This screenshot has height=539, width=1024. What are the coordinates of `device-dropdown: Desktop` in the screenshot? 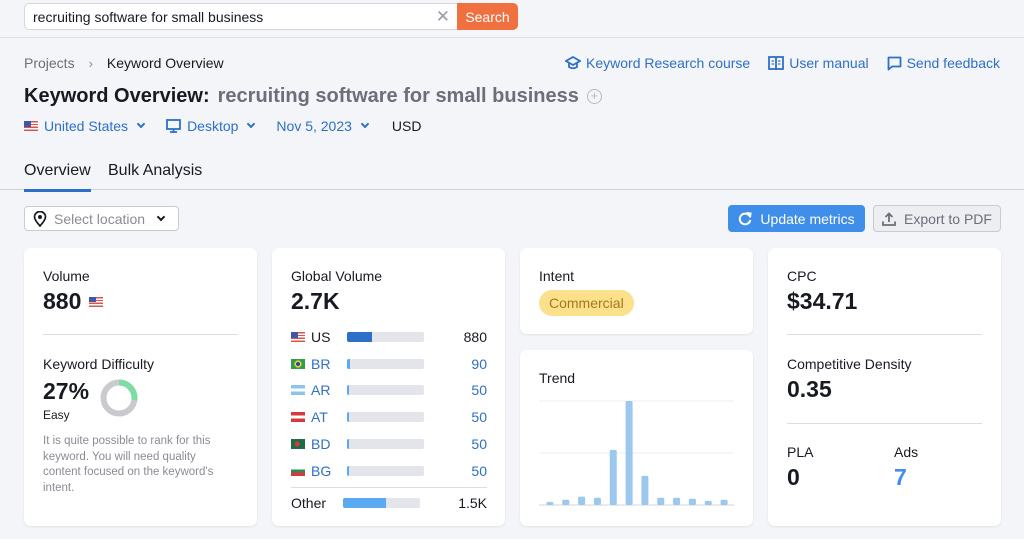 It's located at (211, 126).